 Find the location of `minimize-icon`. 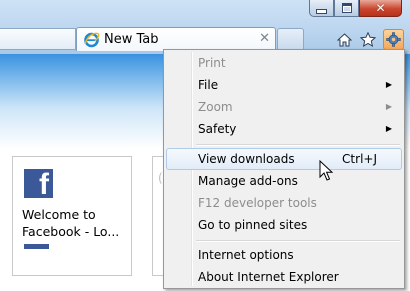

minimize-icon is located at coordinates (321, 11).